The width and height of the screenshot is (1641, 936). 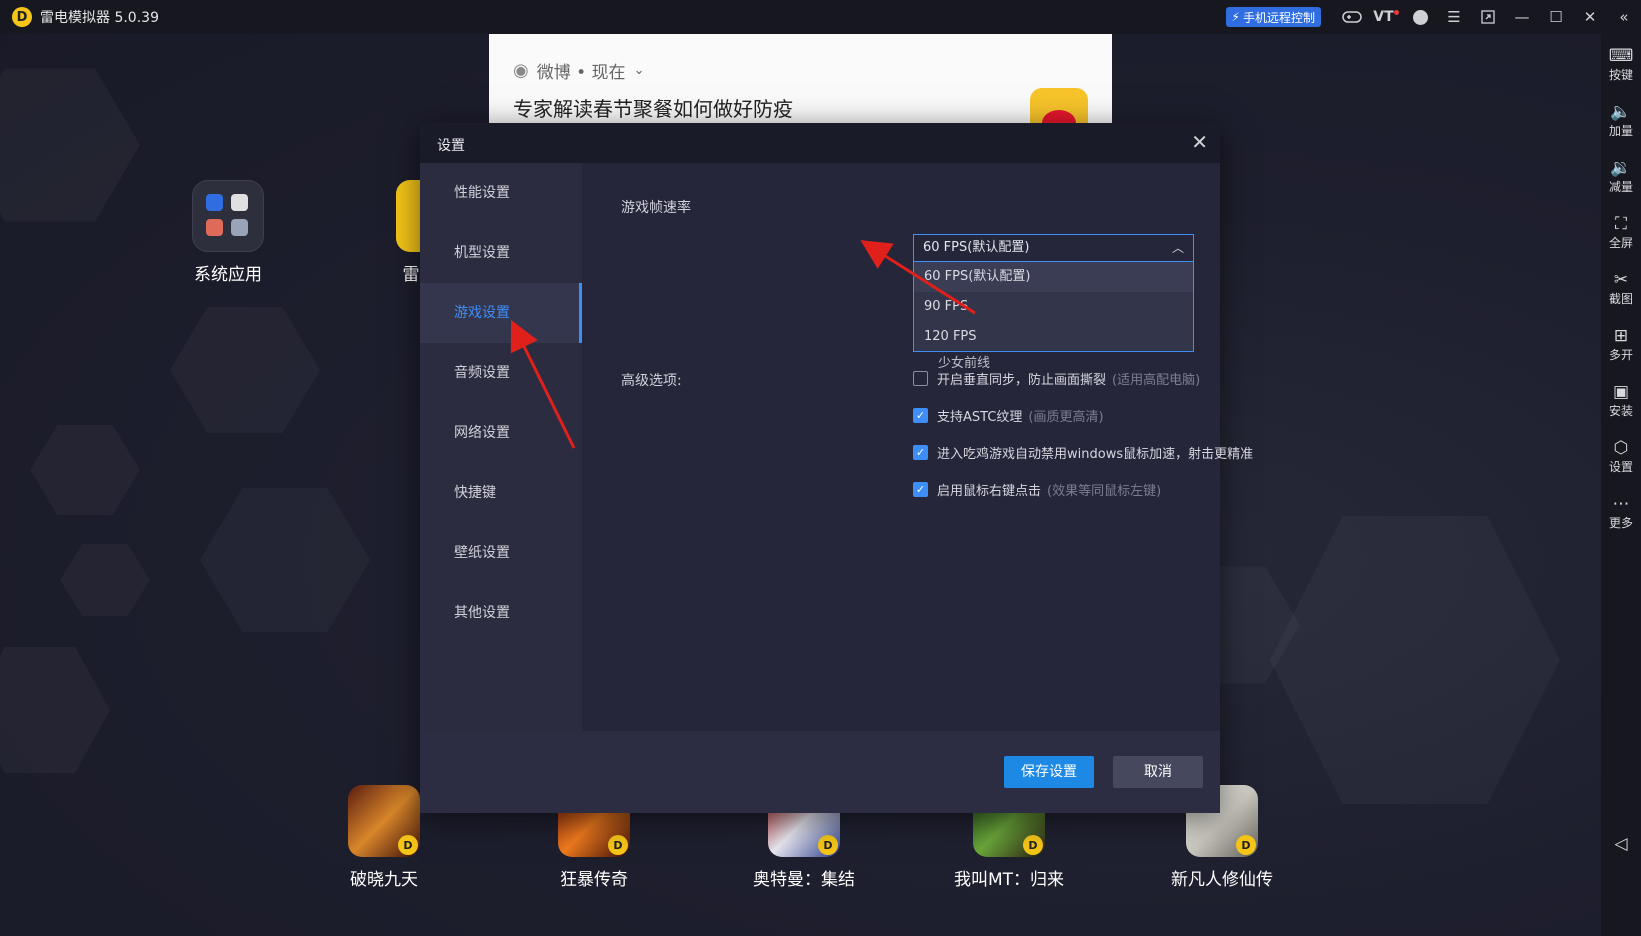 I want to click on tab-other: 其他设置, so click(x=501, y=613).